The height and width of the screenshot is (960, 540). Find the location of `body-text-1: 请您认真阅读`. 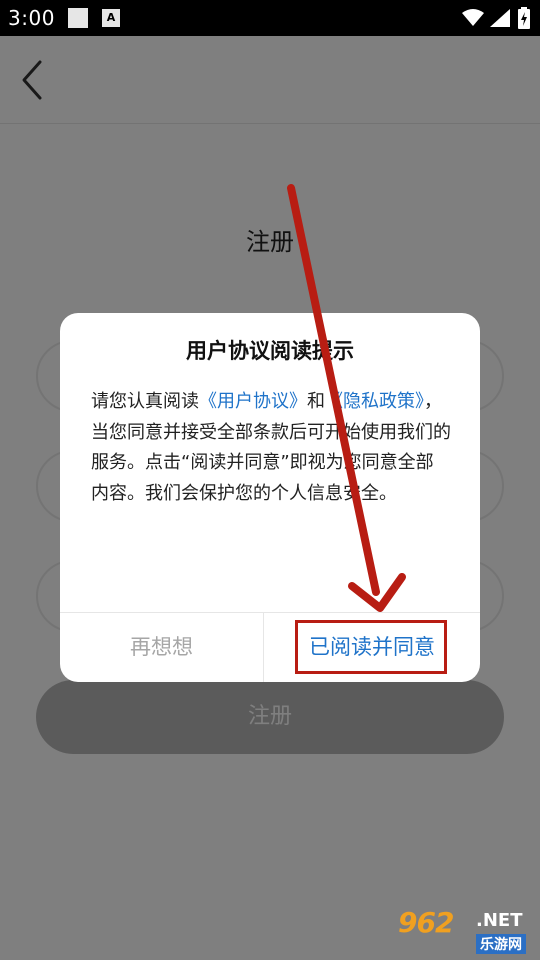

body-text-1: 请您认真阅读 is located at coordinates (145, 401).